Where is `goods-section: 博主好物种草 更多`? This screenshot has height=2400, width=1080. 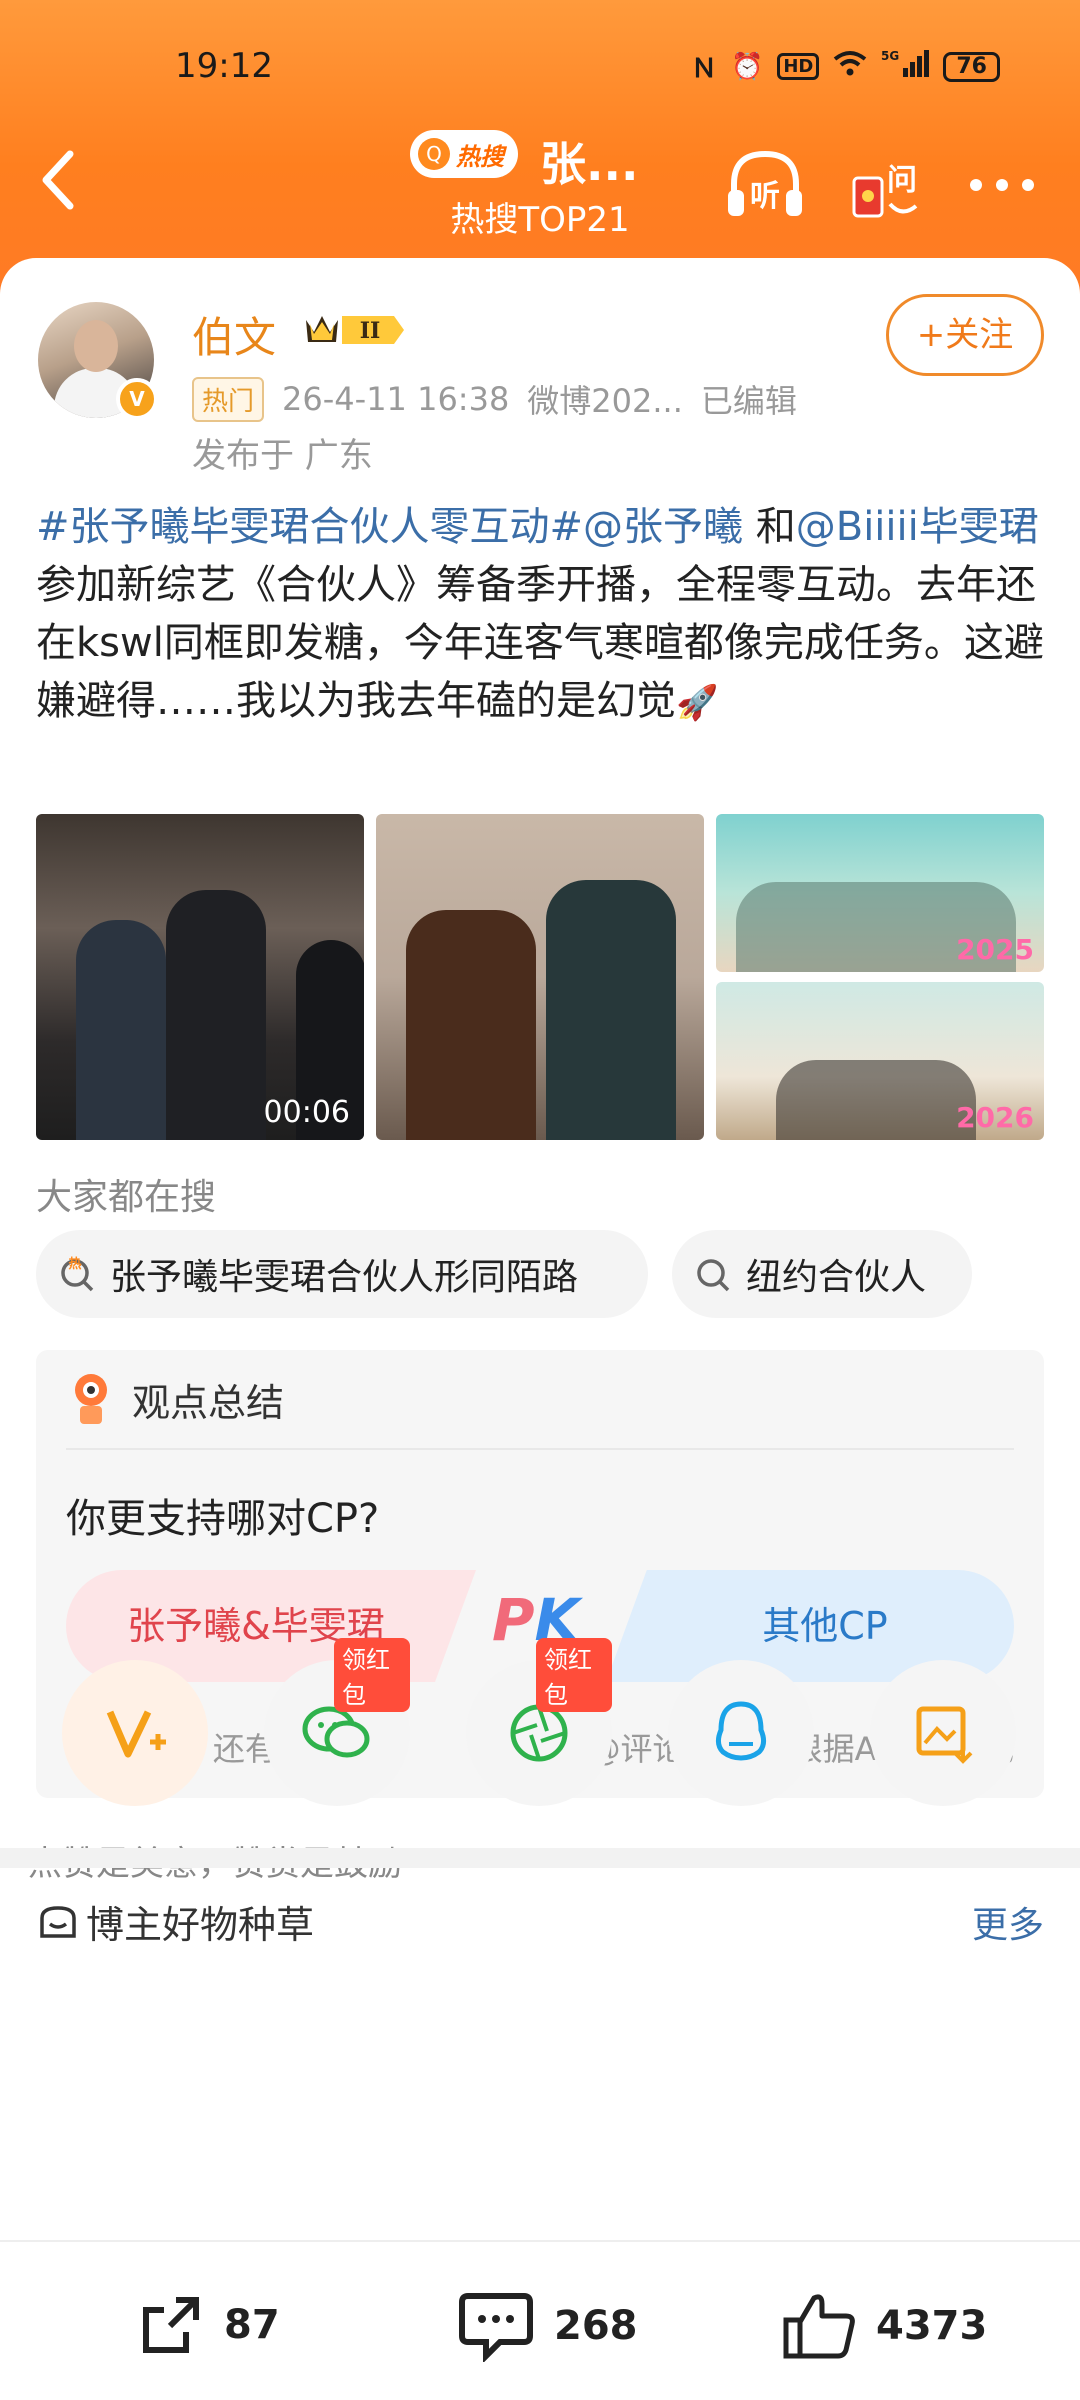
goods-section: 博主好物种草 更多 is located at coordinates (540, 1918).